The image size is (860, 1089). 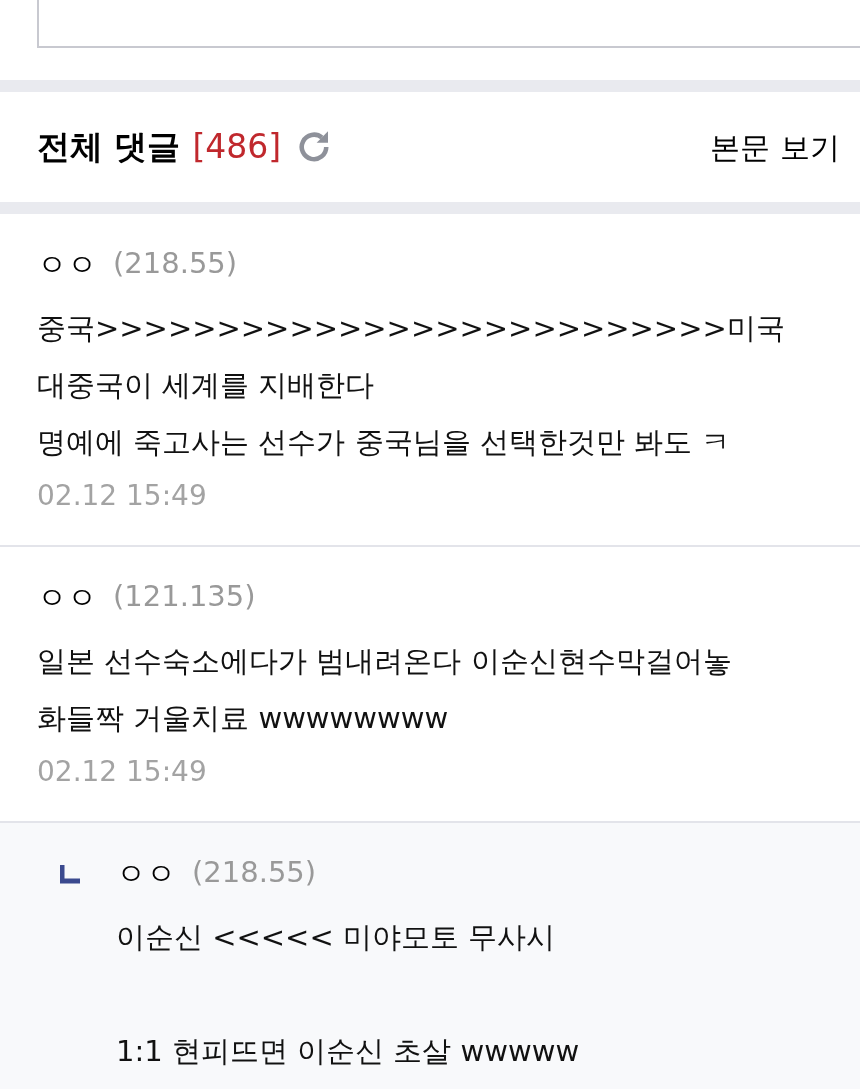 I want to click on comment-text: 이순신 <<<<< 미야모토 무사시, so click(x=336, y=937).